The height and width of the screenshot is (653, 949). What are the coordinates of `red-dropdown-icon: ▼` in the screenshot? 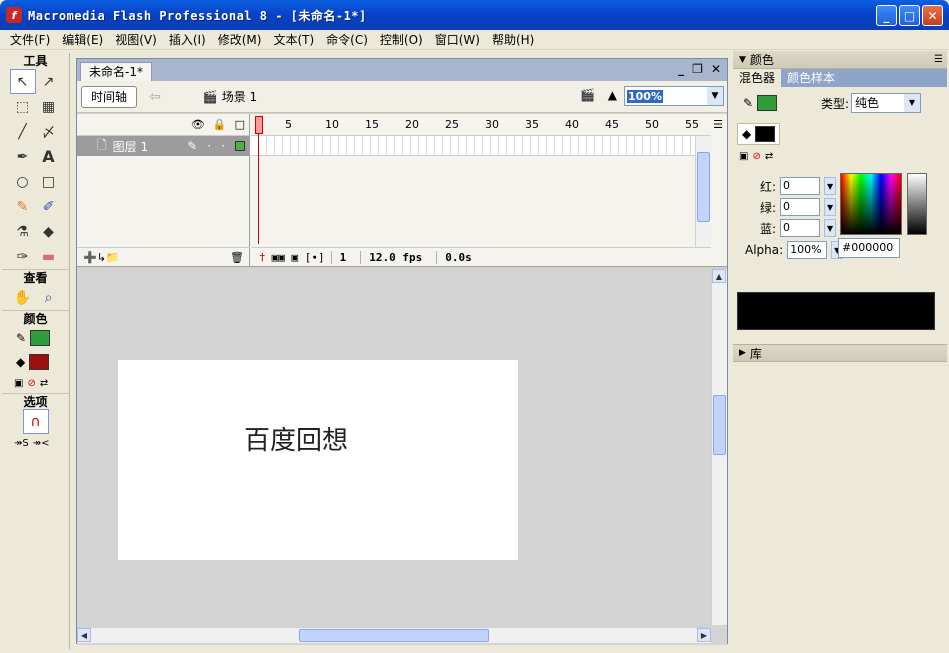 It's located at (830, 186).